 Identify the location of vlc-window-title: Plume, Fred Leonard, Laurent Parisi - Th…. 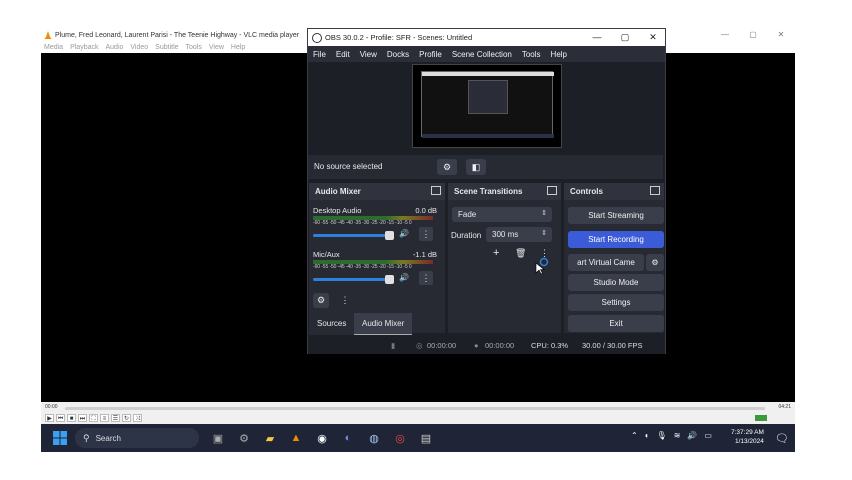
(177, 35).